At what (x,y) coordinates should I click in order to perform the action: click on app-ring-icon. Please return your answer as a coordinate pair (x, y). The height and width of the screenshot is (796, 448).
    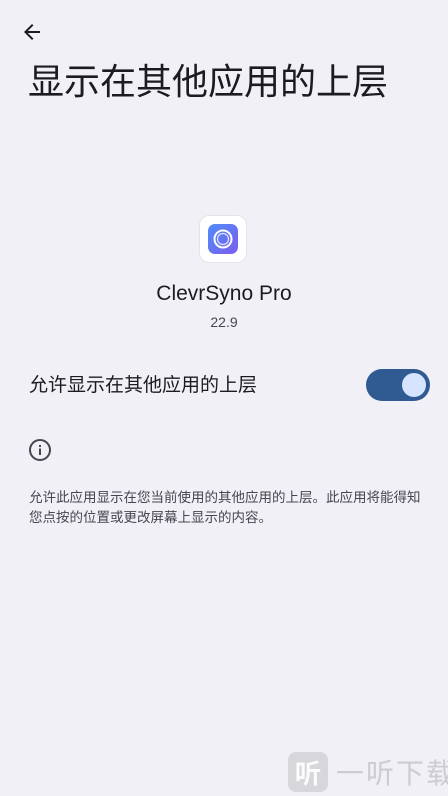
    Looking at the image, I should click on (223, 239).